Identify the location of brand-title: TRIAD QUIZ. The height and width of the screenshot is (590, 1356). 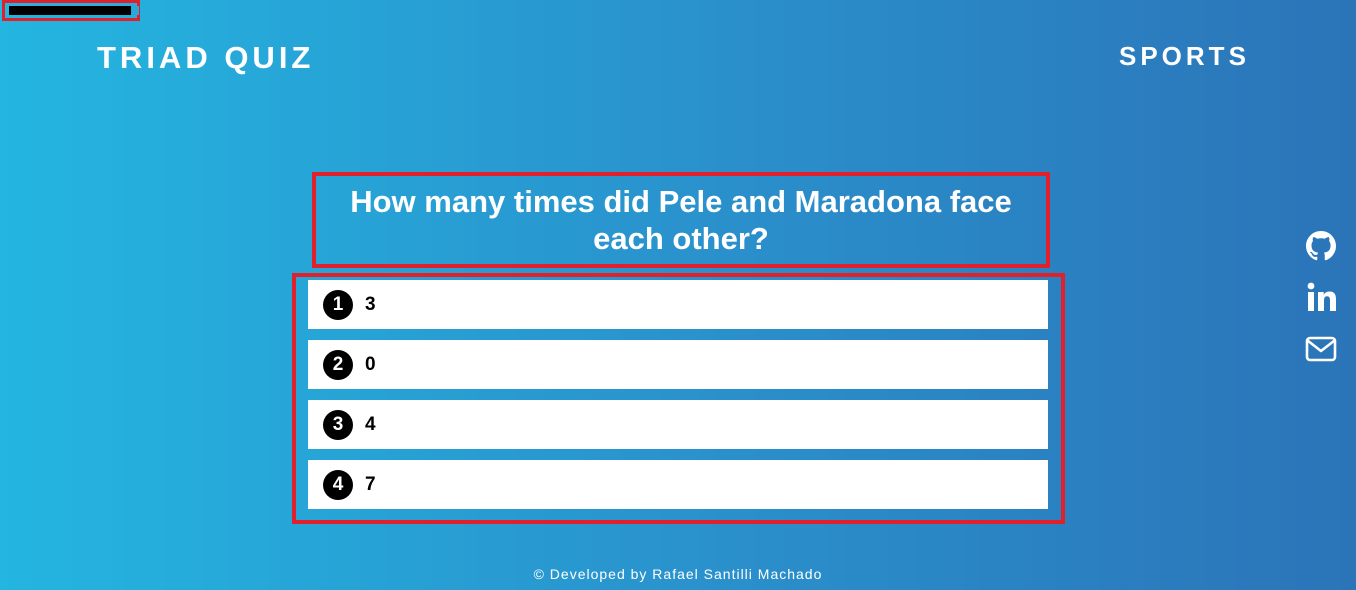
(205, 58).